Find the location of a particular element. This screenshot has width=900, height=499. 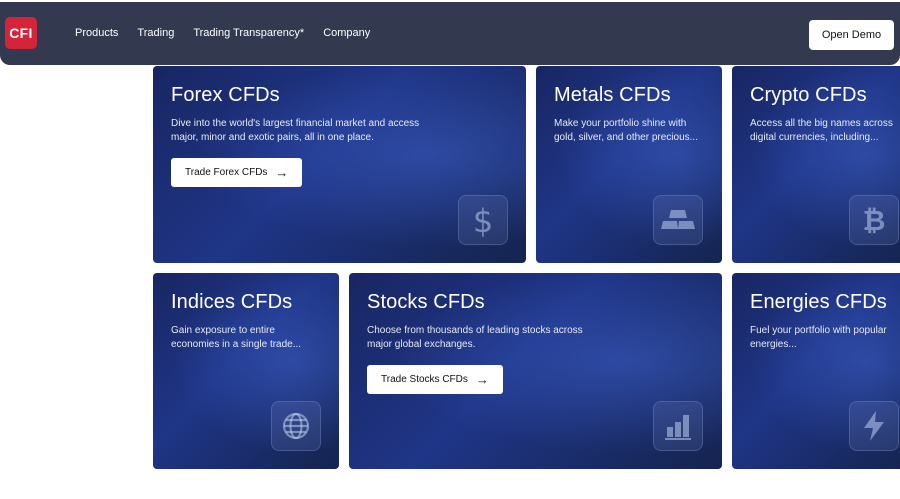

card-title: Crypto CFDs is located at coordinates (808, 95).